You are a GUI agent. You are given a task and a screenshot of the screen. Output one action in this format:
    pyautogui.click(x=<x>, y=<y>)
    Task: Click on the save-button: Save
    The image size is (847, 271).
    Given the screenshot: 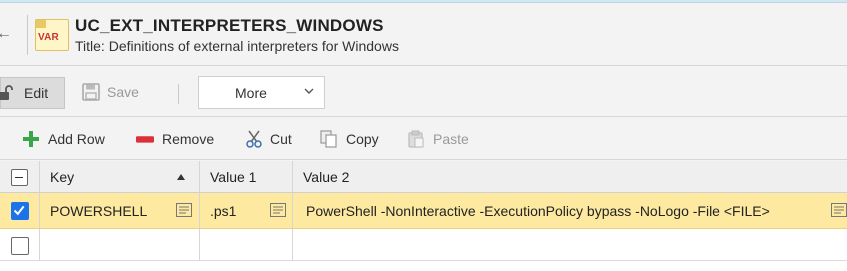 What is the action you would take?
    pyautogui.click(x=120, y=93)
    